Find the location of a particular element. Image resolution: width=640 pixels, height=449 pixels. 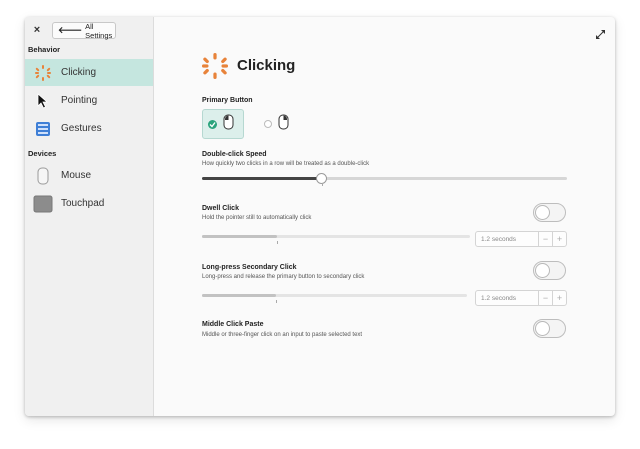

mouse-icon is located at coordinates (43, 176).